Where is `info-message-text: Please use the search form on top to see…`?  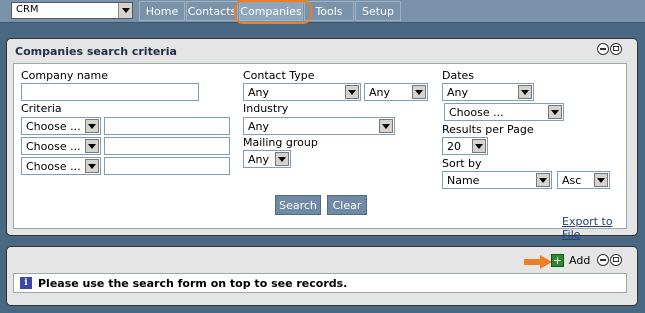
info-message-text: Please use the search form on top to see… is located at coordinates (193, 283).